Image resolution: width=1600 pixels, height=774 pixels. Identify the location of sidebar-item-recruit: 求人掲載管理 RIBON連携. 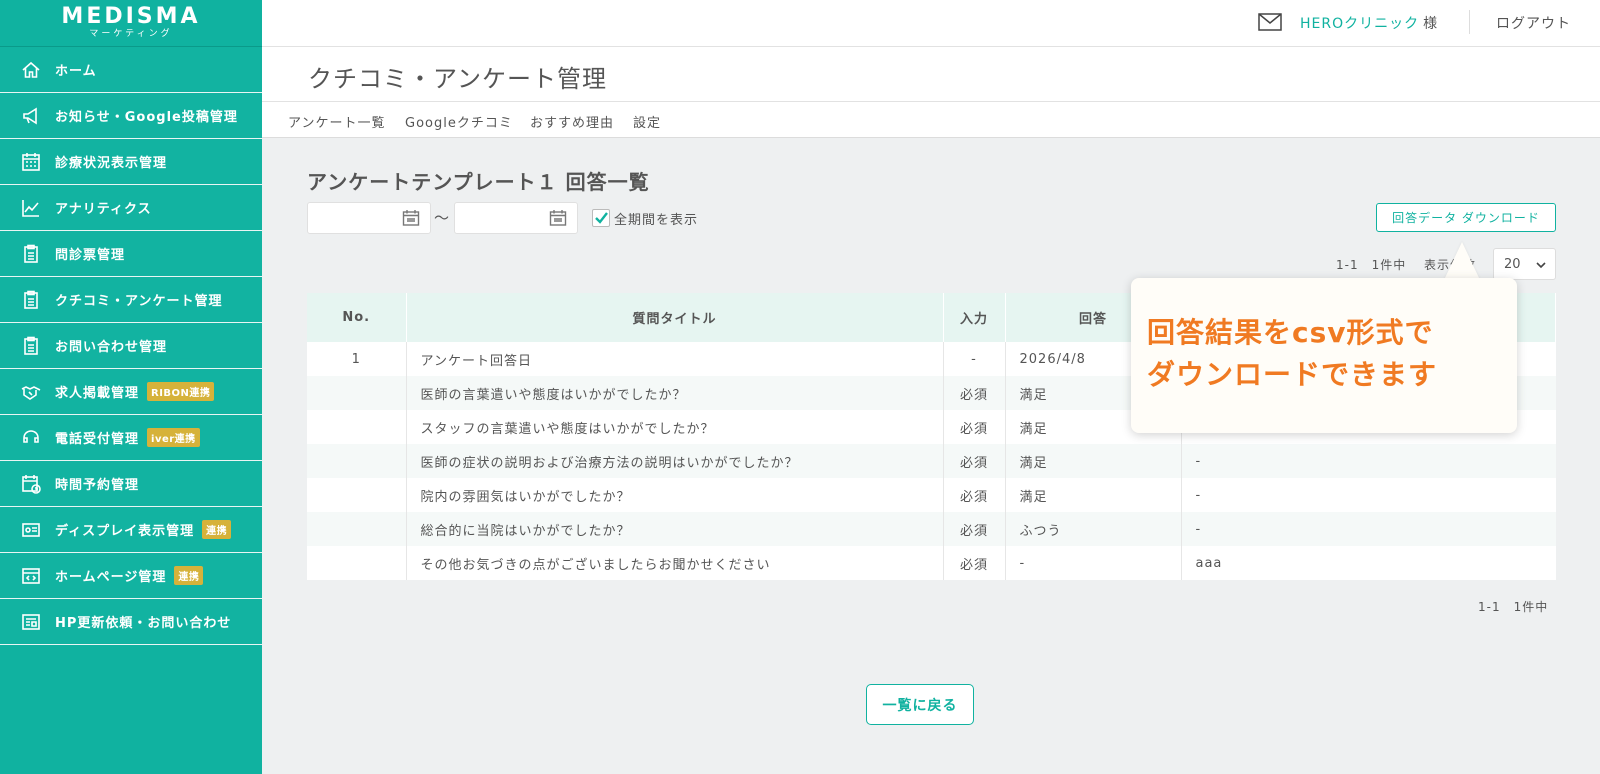
(131, 392).